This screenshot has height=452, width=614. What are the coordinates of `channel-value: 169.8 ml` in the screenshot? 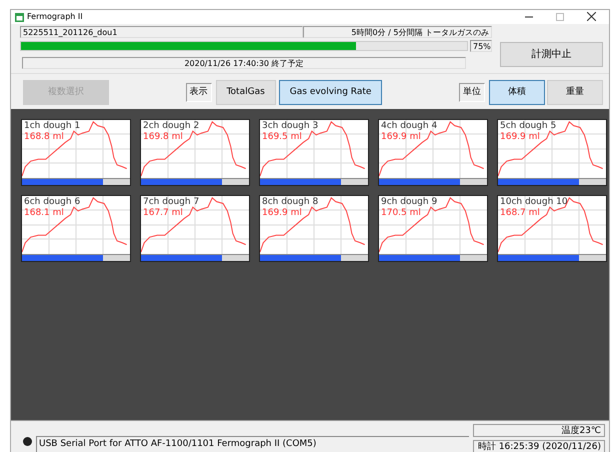 It's located at (163, 137).